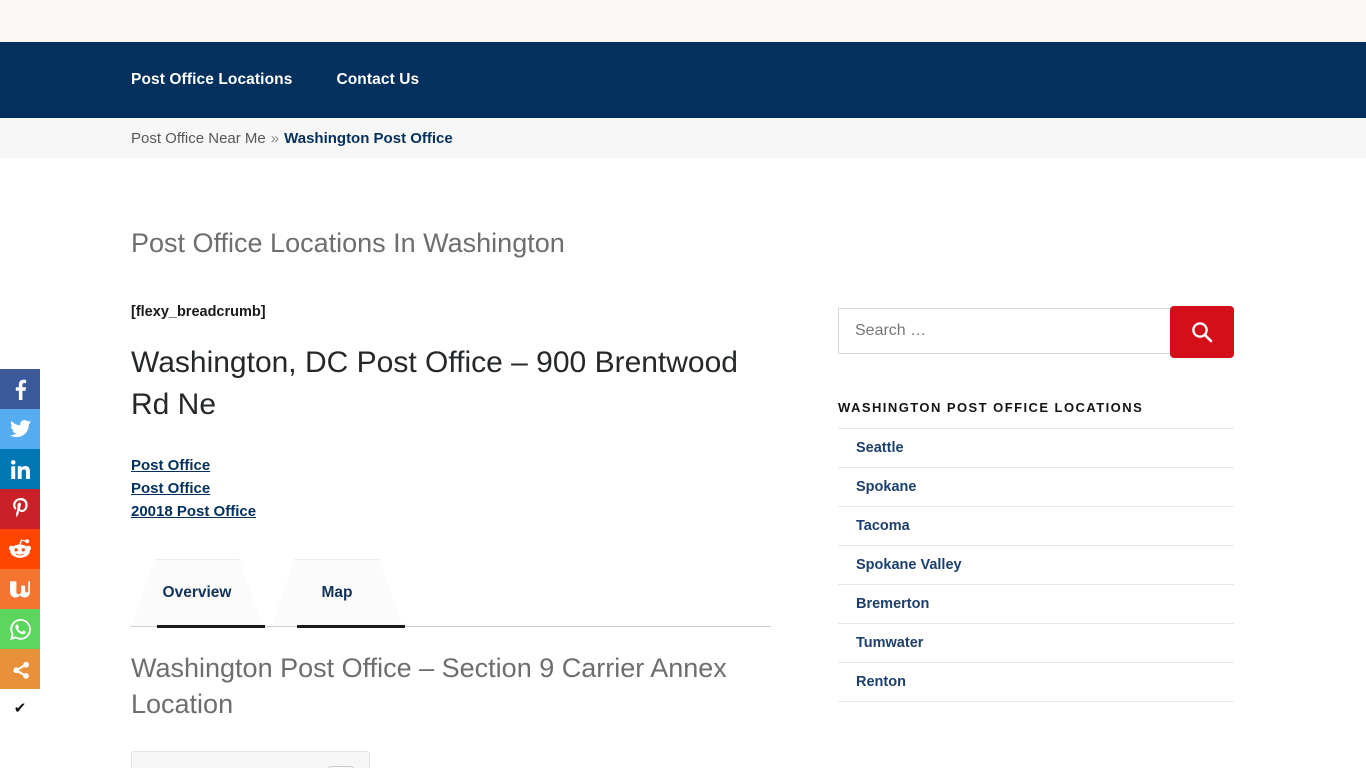 The height and width of the screenshot is (768, 1366). I want to click on list-item: Renton, so click(1036, 682).